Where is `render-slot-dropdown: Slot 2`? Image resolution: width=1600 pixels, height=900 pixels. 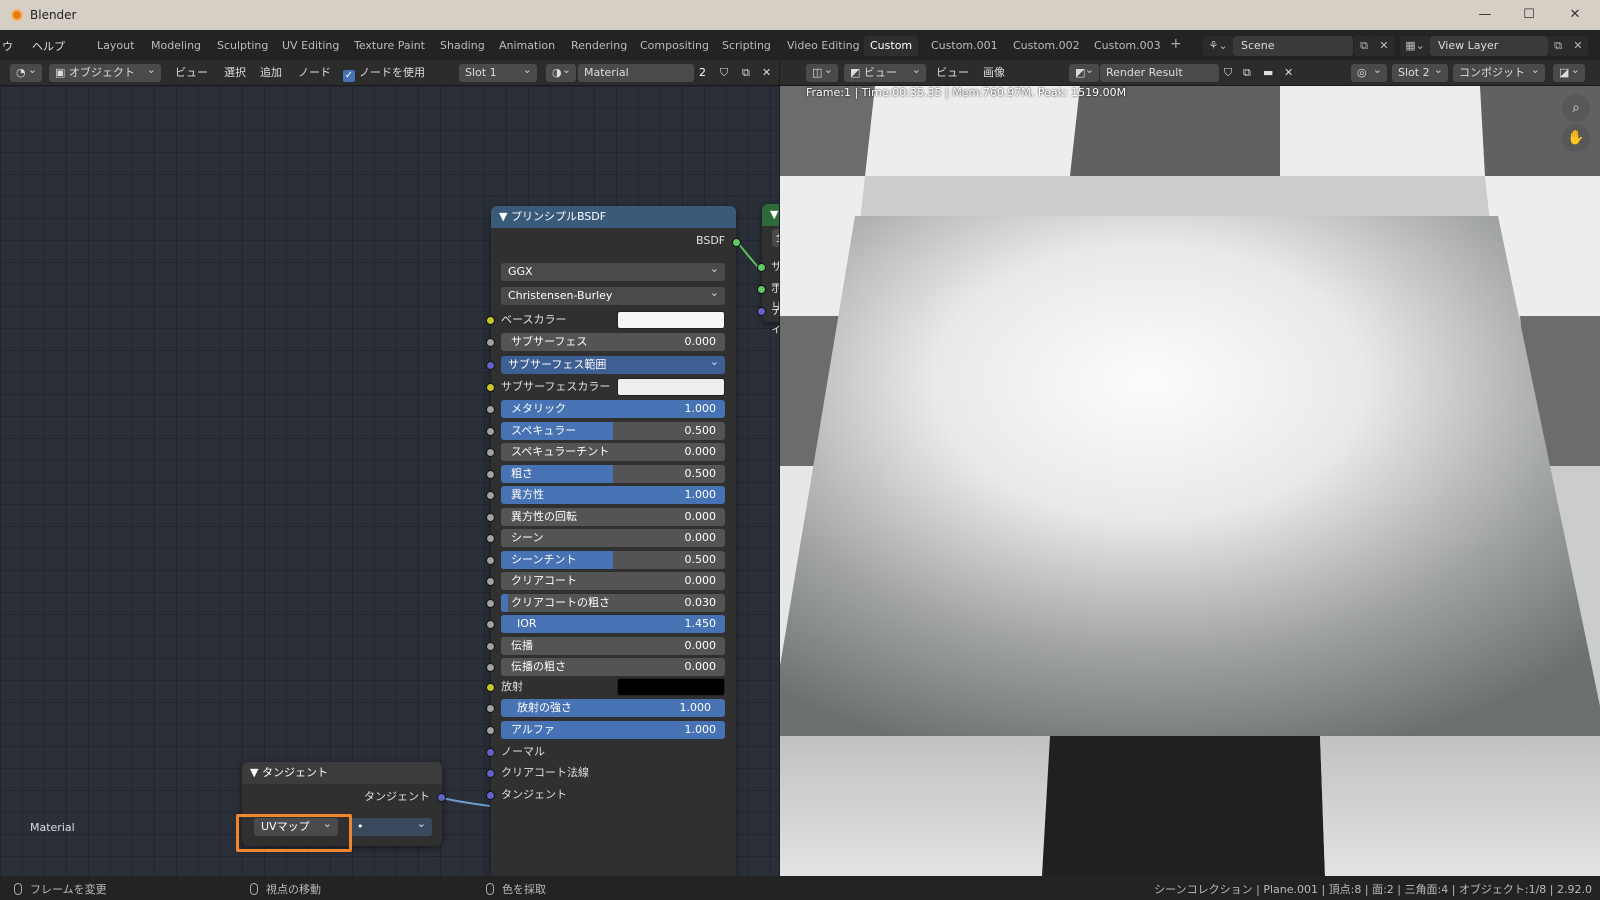
render-slot-dropdown: Slot 2 is located at coordinates (1420, 71).